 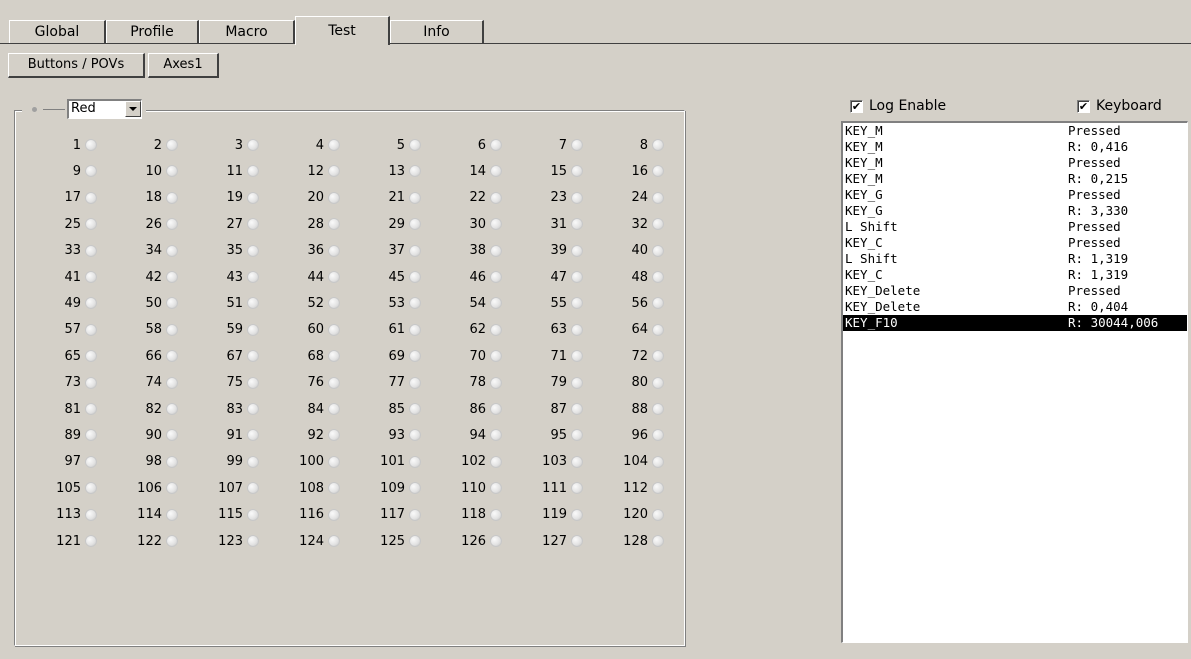 What do you see at coordinates (391, 251) in the screenshot?
I see `button-indicator-37: 37` at bounding box center [391, 251].